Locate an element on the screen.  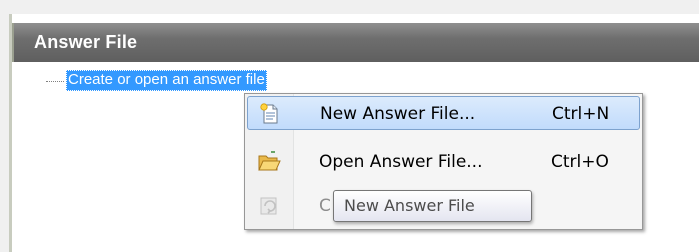
window-top-strip is located at coordinates (349, 7).